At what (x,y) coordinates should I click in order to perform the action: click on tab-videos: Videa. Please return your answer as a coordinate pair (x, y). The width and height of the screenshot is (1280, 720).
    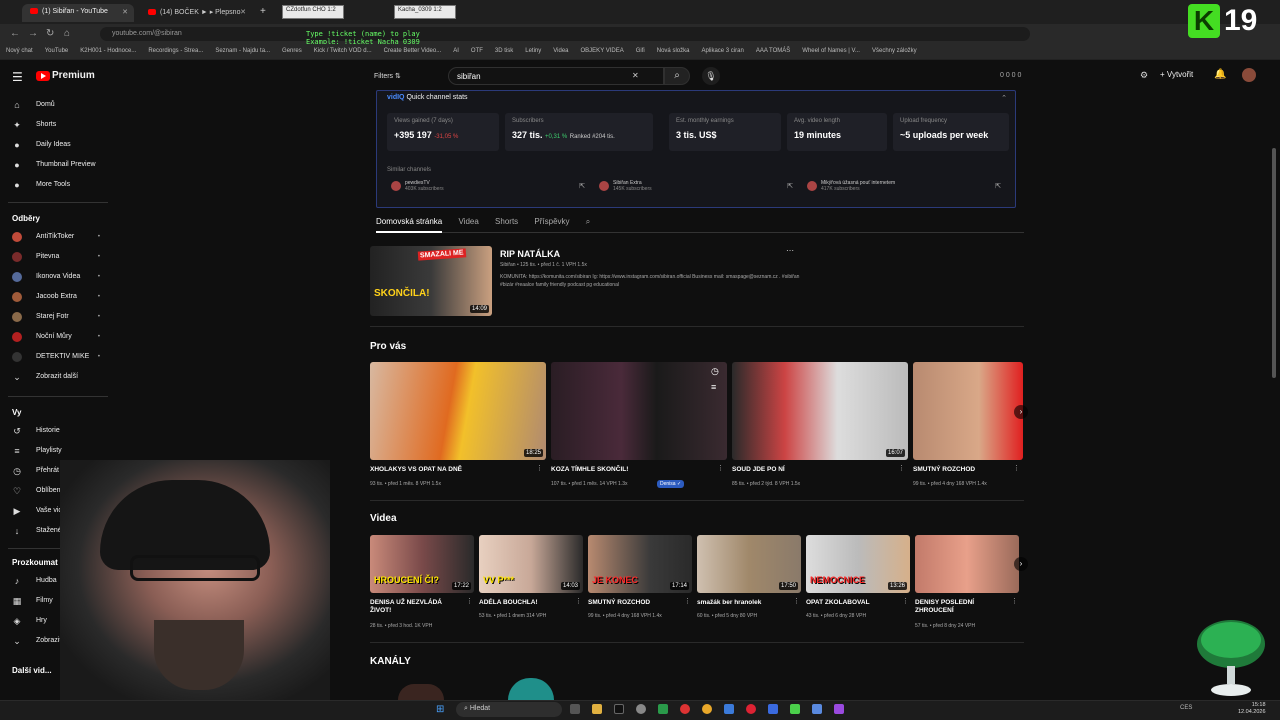
    Looking at the image, I should click on (468, 221).